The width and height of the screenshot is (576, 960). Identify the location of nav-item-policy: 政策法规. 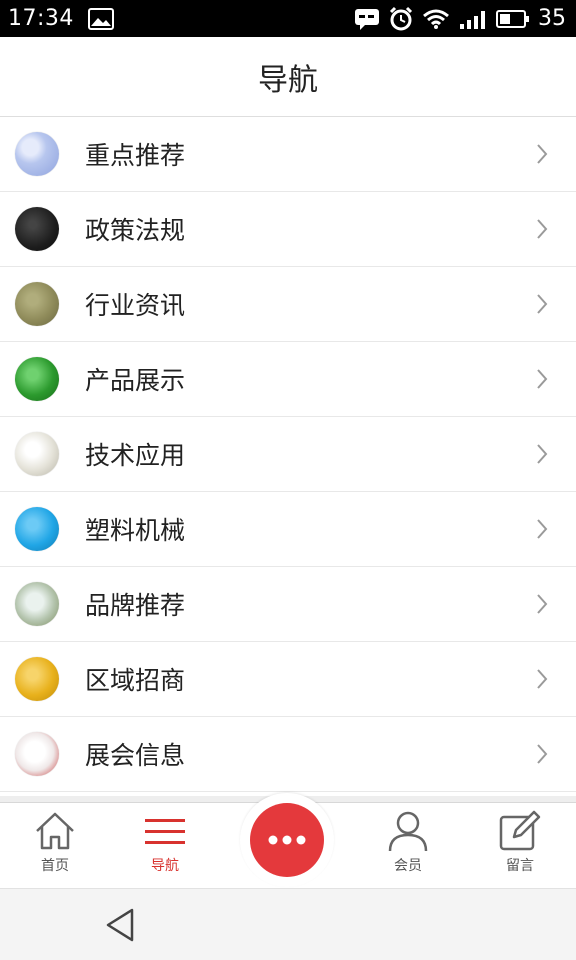
(288, 229).